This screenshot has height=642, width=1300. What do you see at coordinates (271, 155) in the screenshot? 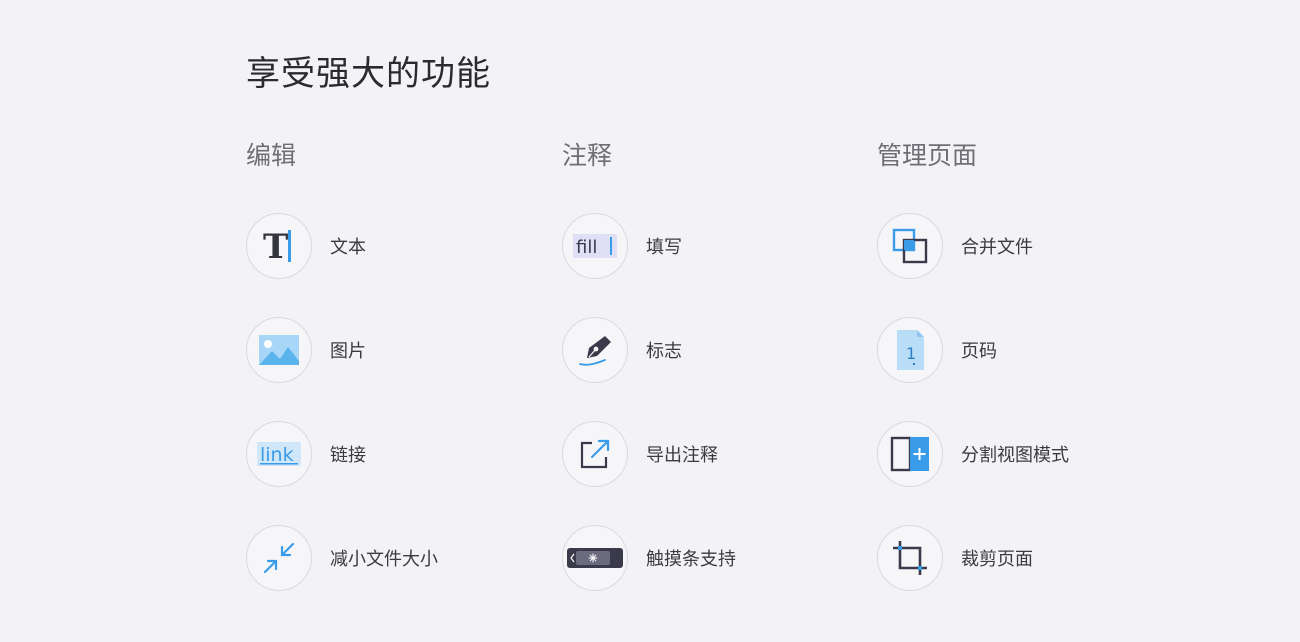
I see `column-title: 编辑` at bounding box center [271, 155].